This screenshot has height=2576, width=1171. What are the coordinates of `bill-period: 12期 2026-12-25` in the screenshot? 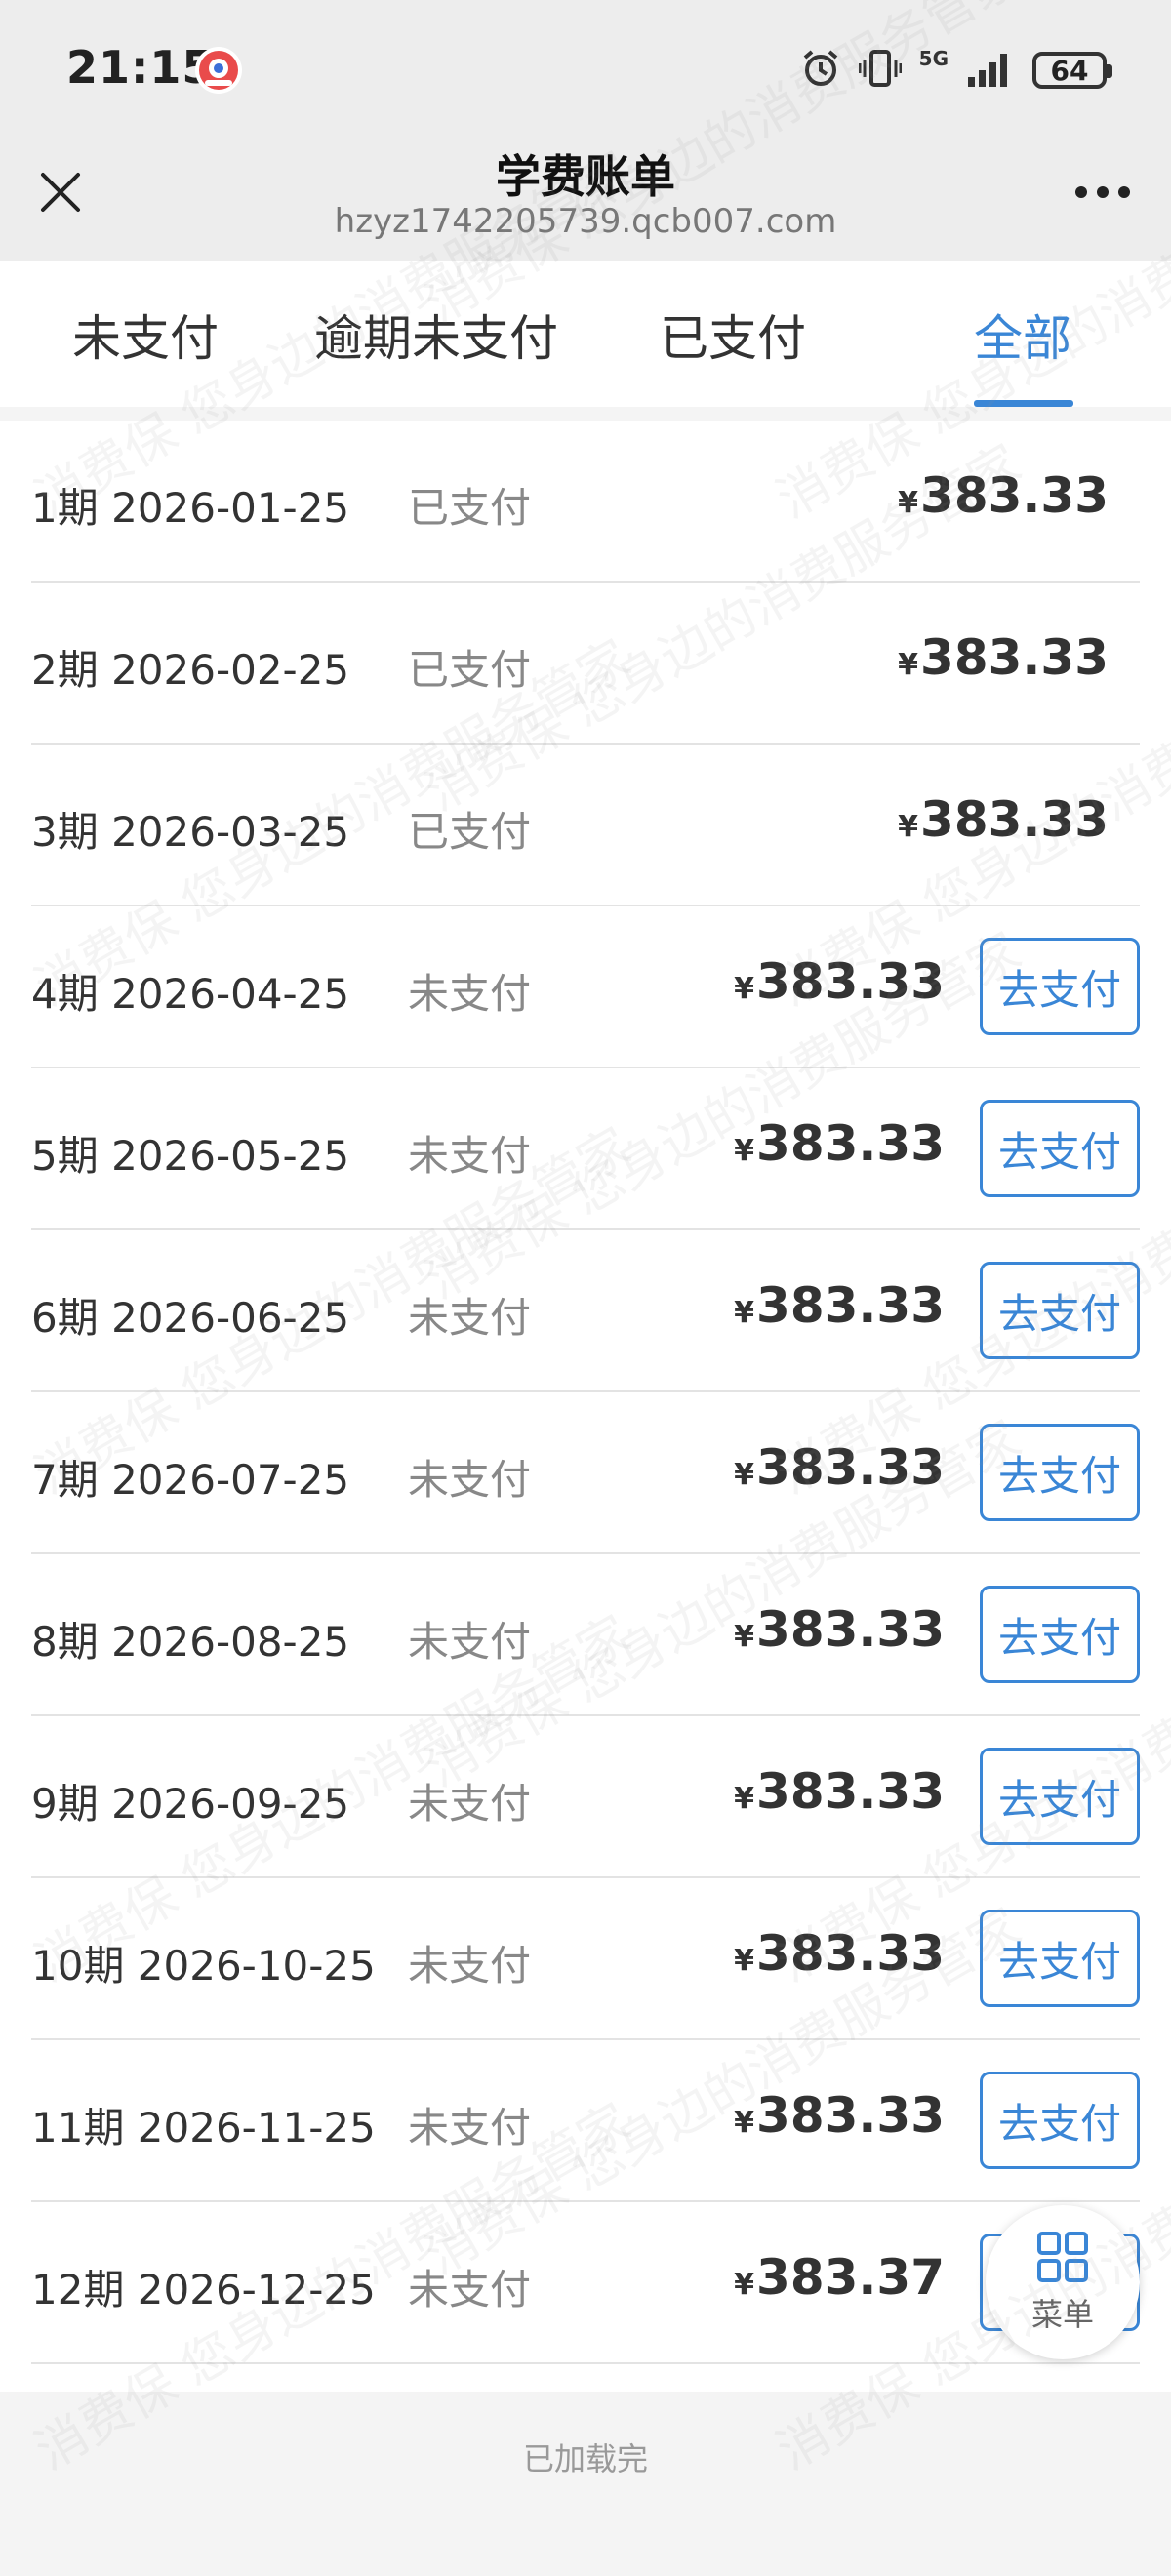 It's located at (203, 2290).